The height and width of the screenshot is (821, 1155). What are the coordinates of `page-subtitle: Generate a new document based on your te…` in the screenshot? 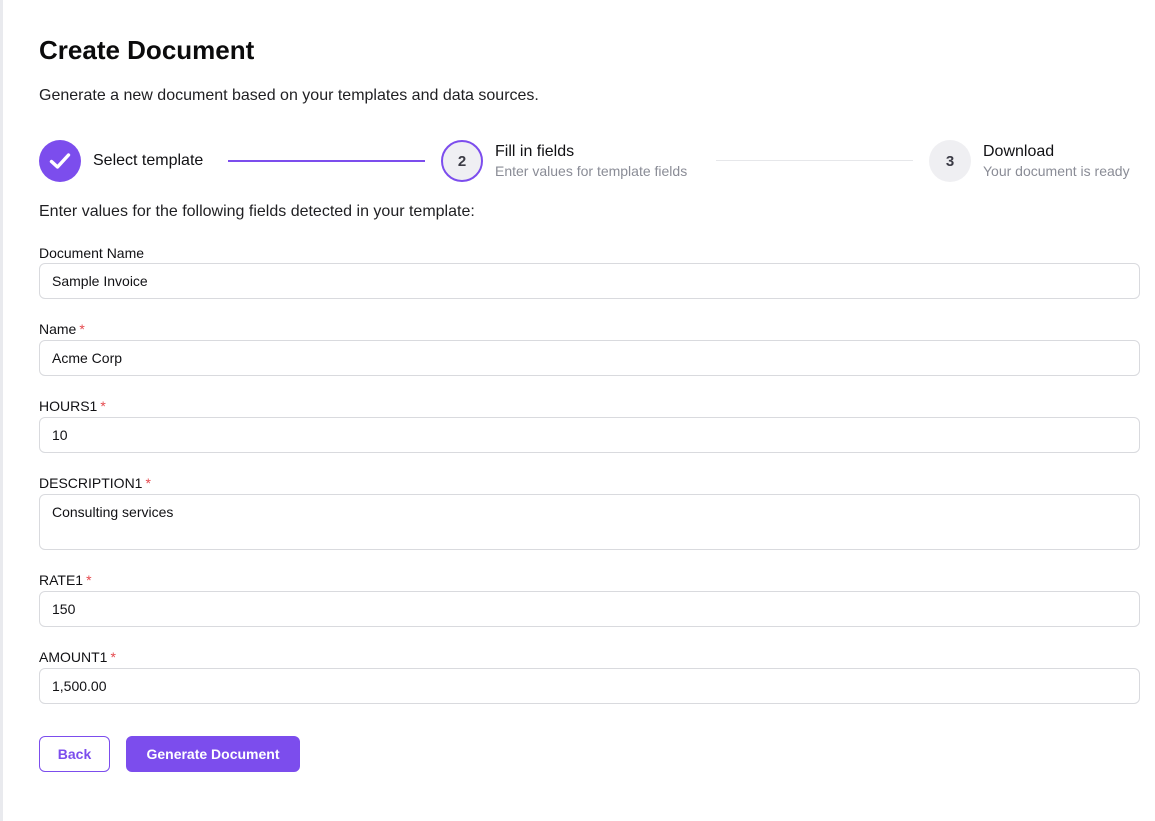 It's located at (289, 95).